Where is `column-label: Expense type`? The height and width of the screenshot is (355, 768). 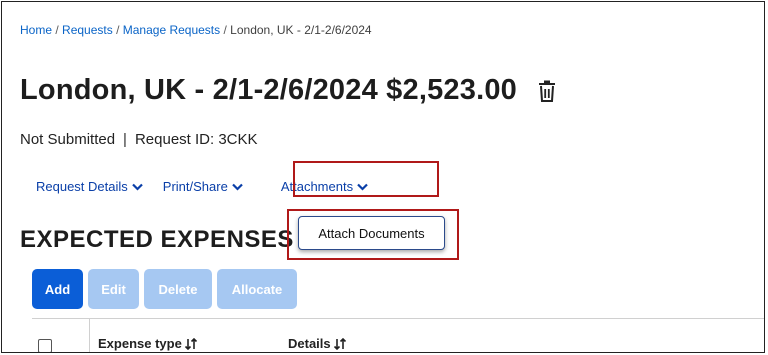
column-label: Expense type is located at coordinates (140, 343).